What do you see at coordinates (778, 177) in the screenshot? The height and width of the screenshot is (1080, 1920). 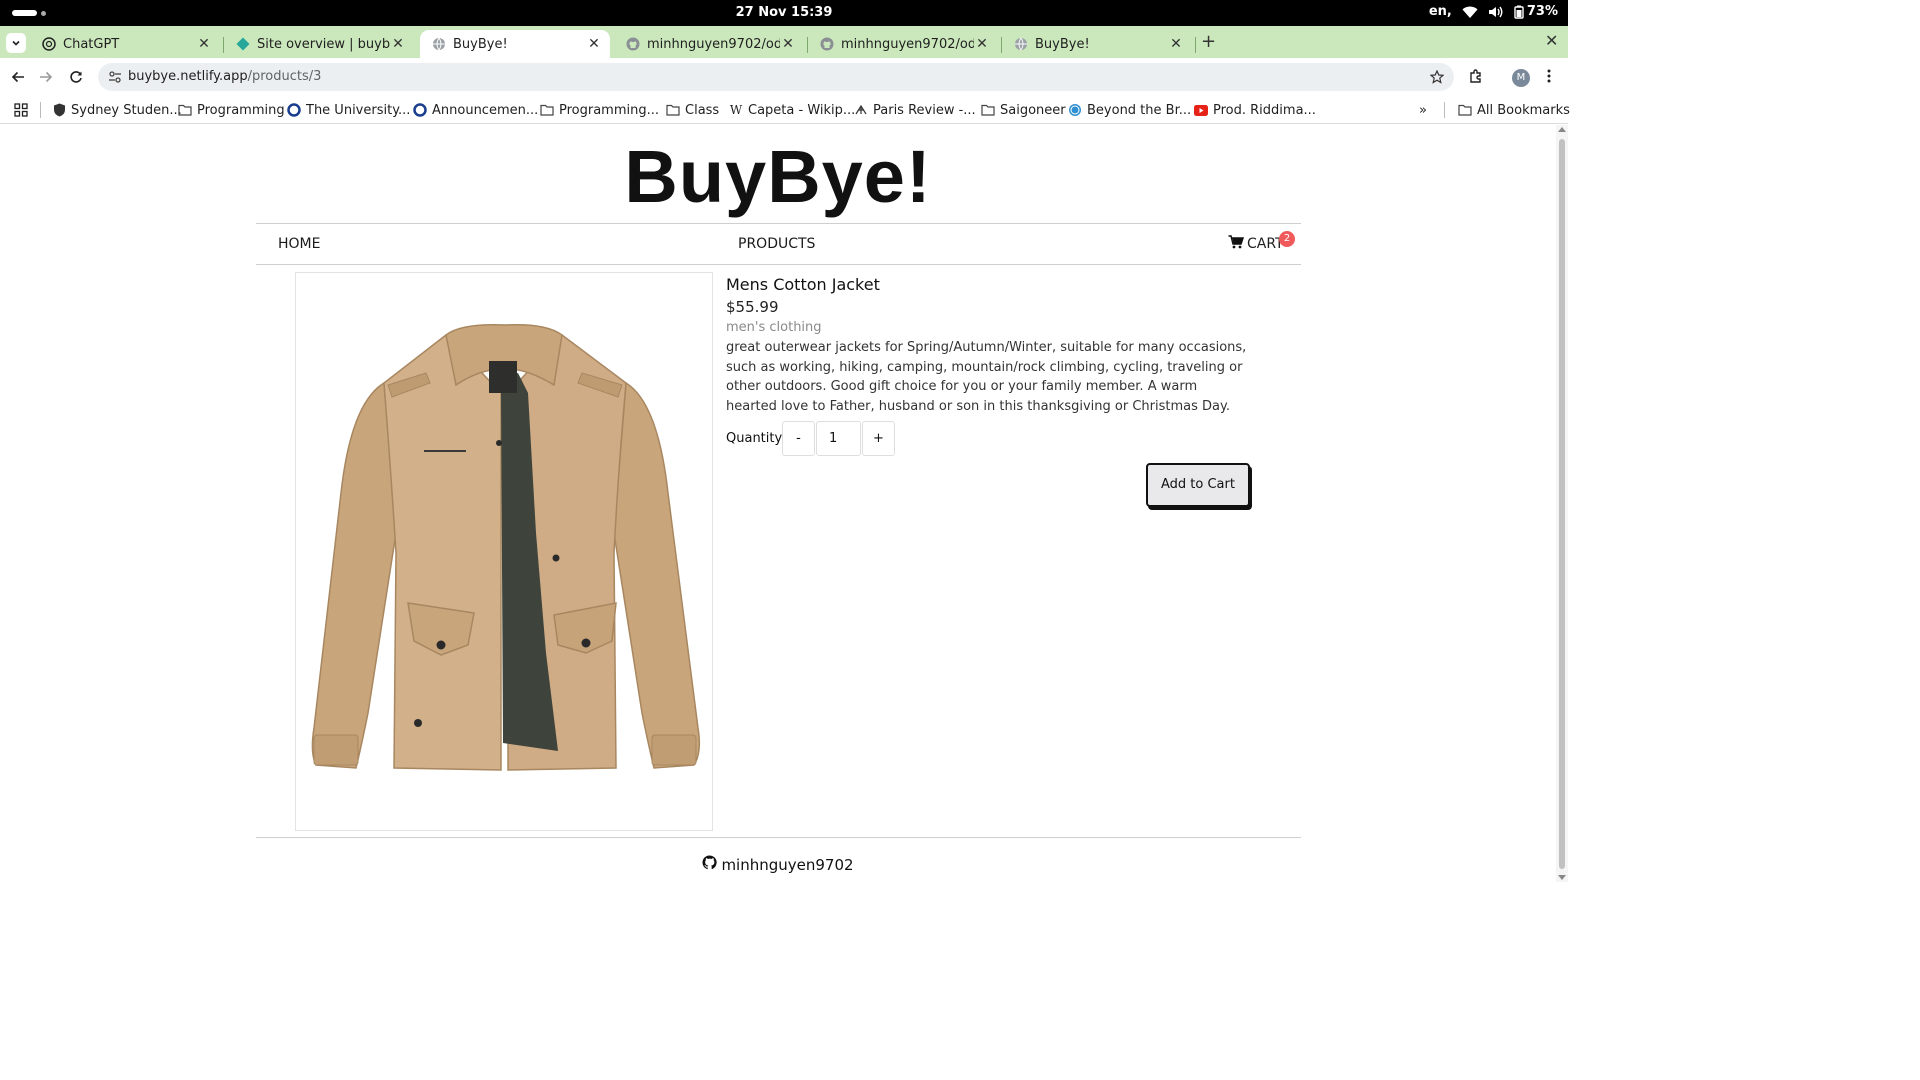 I see `site-logo: BuyBye!` at bounding box center [778, 177].